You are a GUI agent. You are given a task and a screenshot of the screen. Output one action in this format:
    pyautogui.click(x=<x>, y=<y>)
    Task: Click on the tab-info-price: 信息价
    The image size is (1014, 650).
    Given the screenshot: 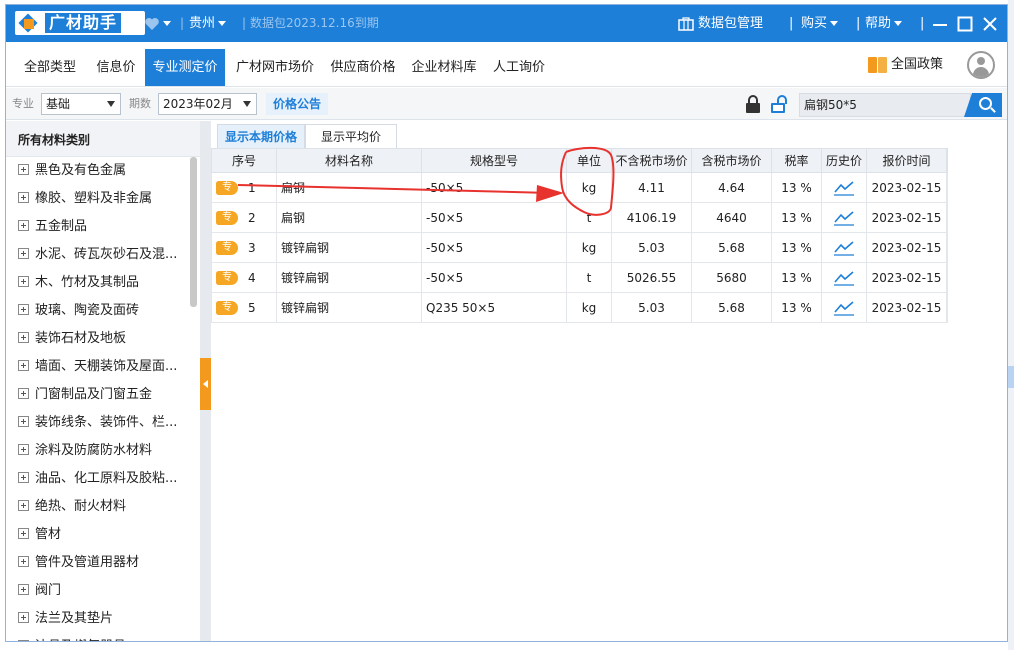 What is the action you would take?
    pyautogui.click(x=116, y=67)
    